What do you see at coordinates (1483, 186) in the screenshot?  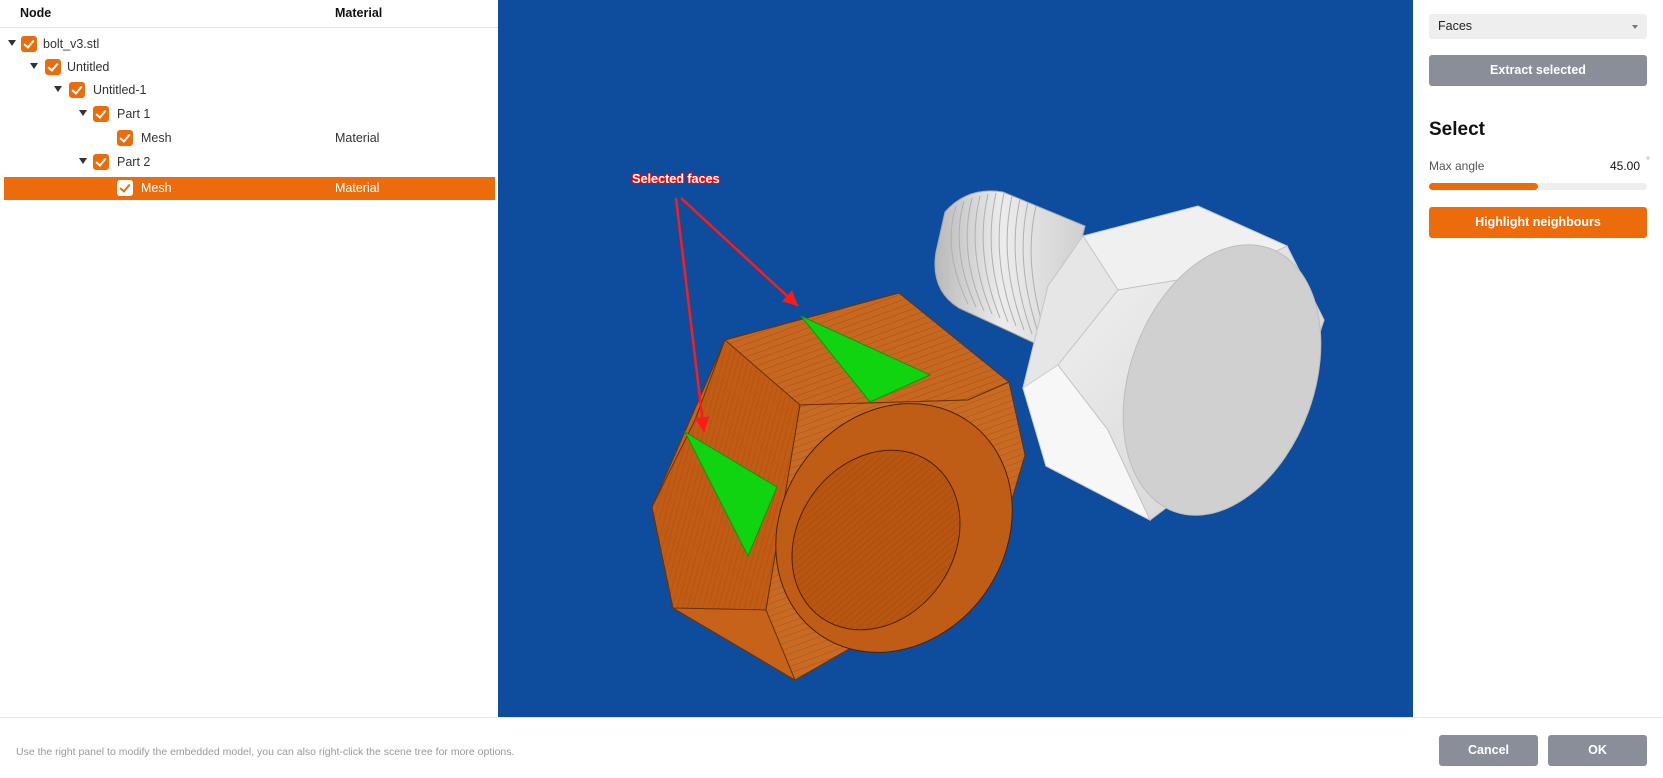 I see `max-angle-slider-fill` at bounding box center [1483, 186].